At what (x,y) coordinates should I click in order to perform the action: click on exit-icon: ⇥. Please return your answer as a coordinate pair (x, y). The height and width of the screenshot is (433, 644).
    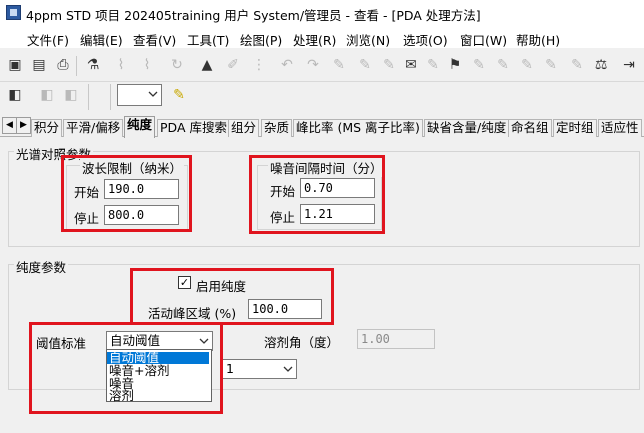
    Looking at the image, I should click on (629, 65).